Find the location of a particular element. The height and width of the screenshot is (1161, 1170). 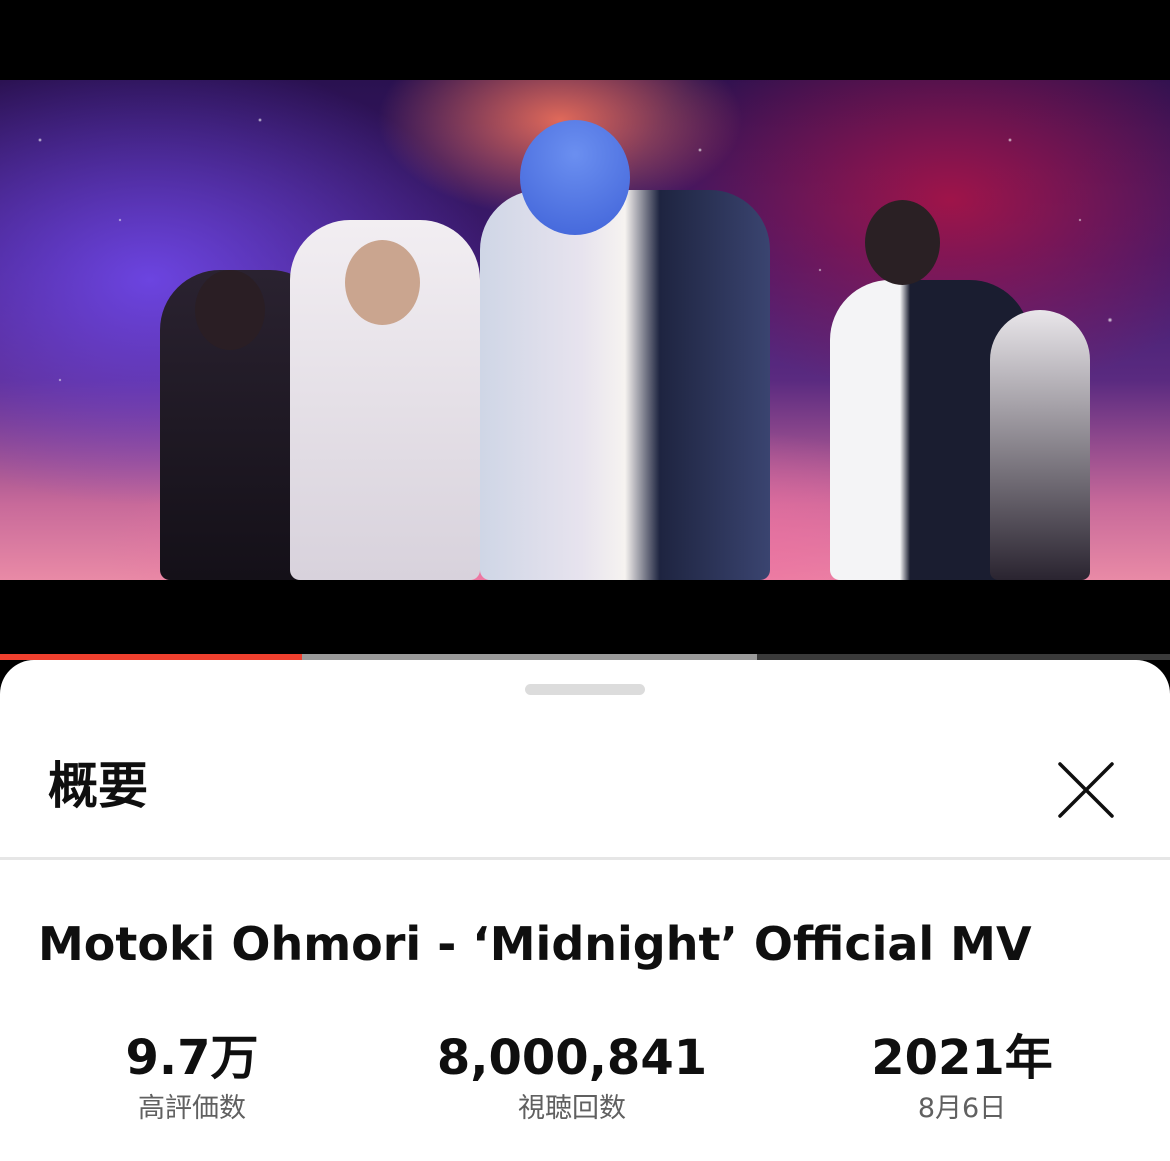

video-title: Motoki Ohmori - ‘Midnight’ Official MV is located at coordinates (535, 944).